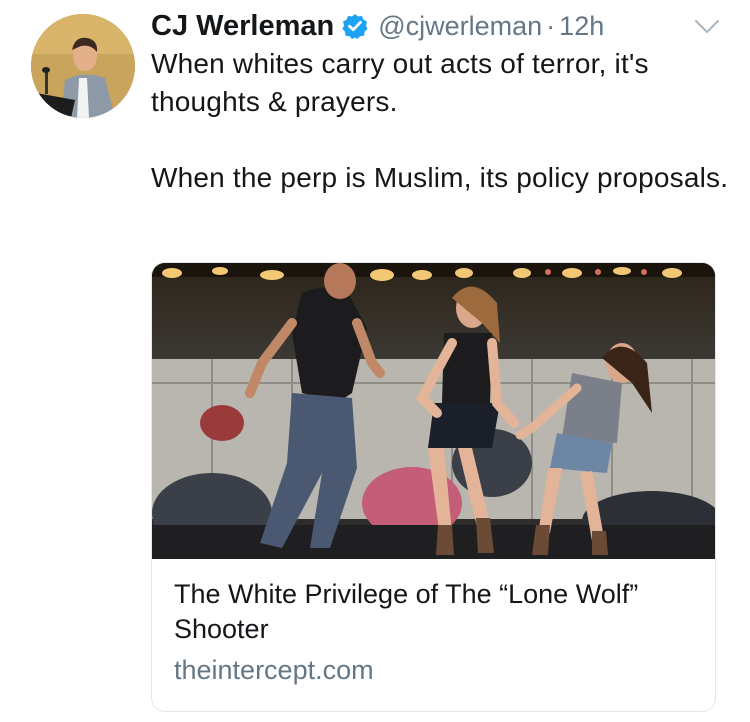  I want to click on avatar, so click(83, 66).